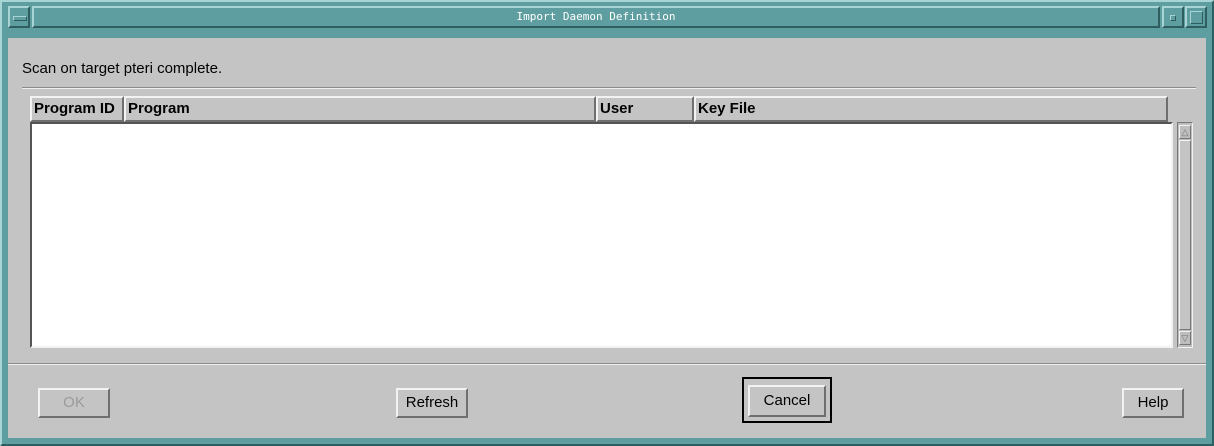 The image size is (1214, 446). I want to click on column-header-program: Program, so click(360, 109).